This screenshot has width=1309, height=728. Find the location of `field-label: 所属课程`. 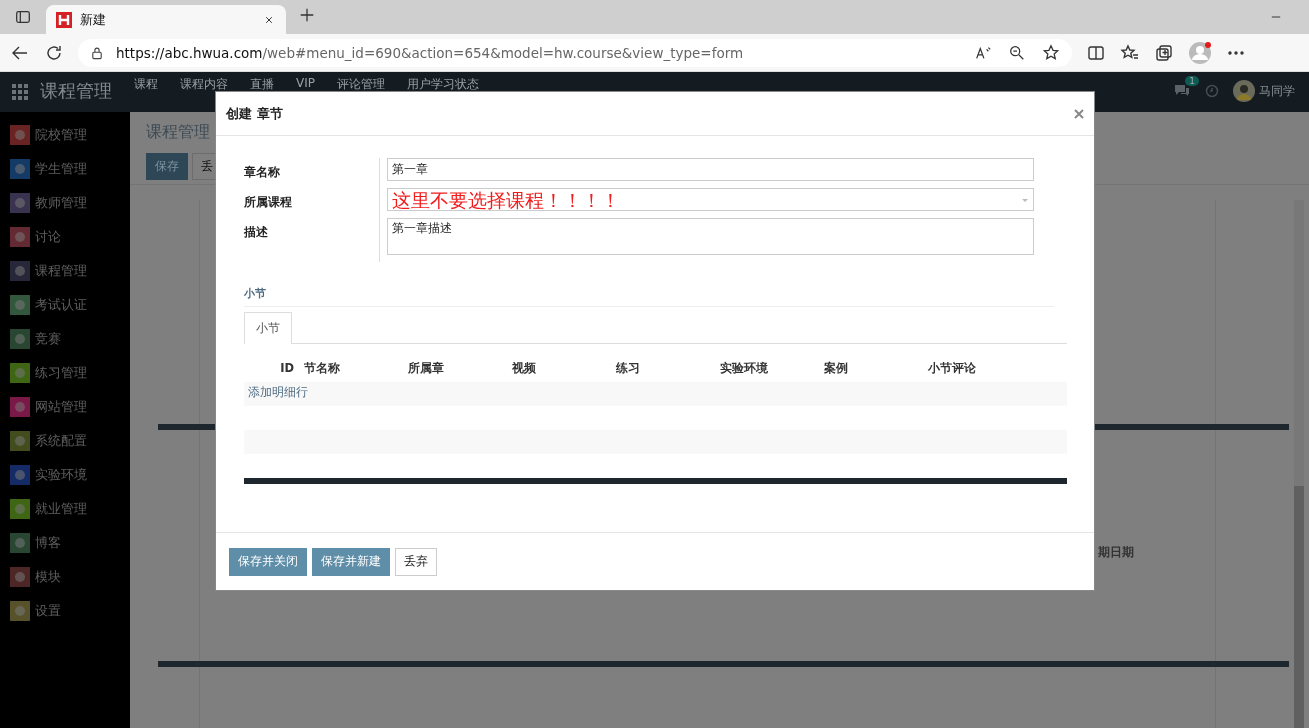

field-label: 所属课程 is located at coordinates (268, 202).